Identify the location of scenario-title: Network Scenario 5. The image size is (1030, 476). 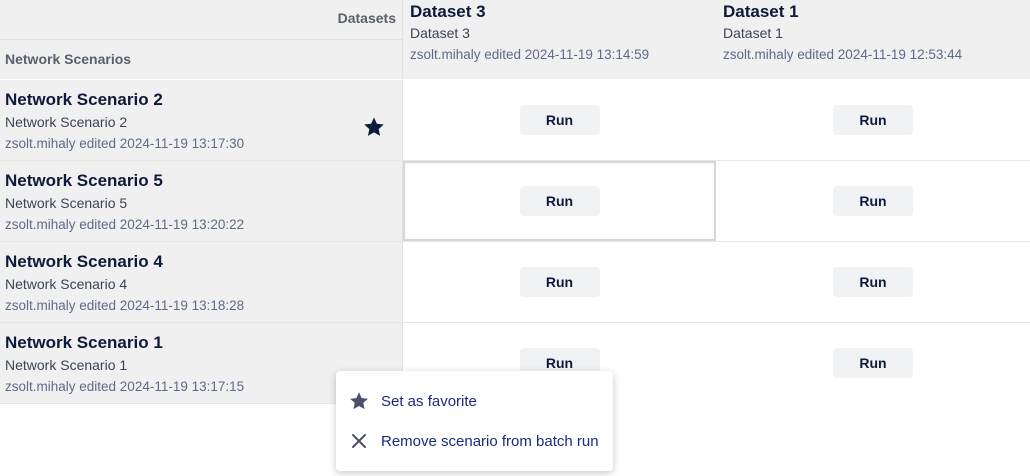
(84, 180).